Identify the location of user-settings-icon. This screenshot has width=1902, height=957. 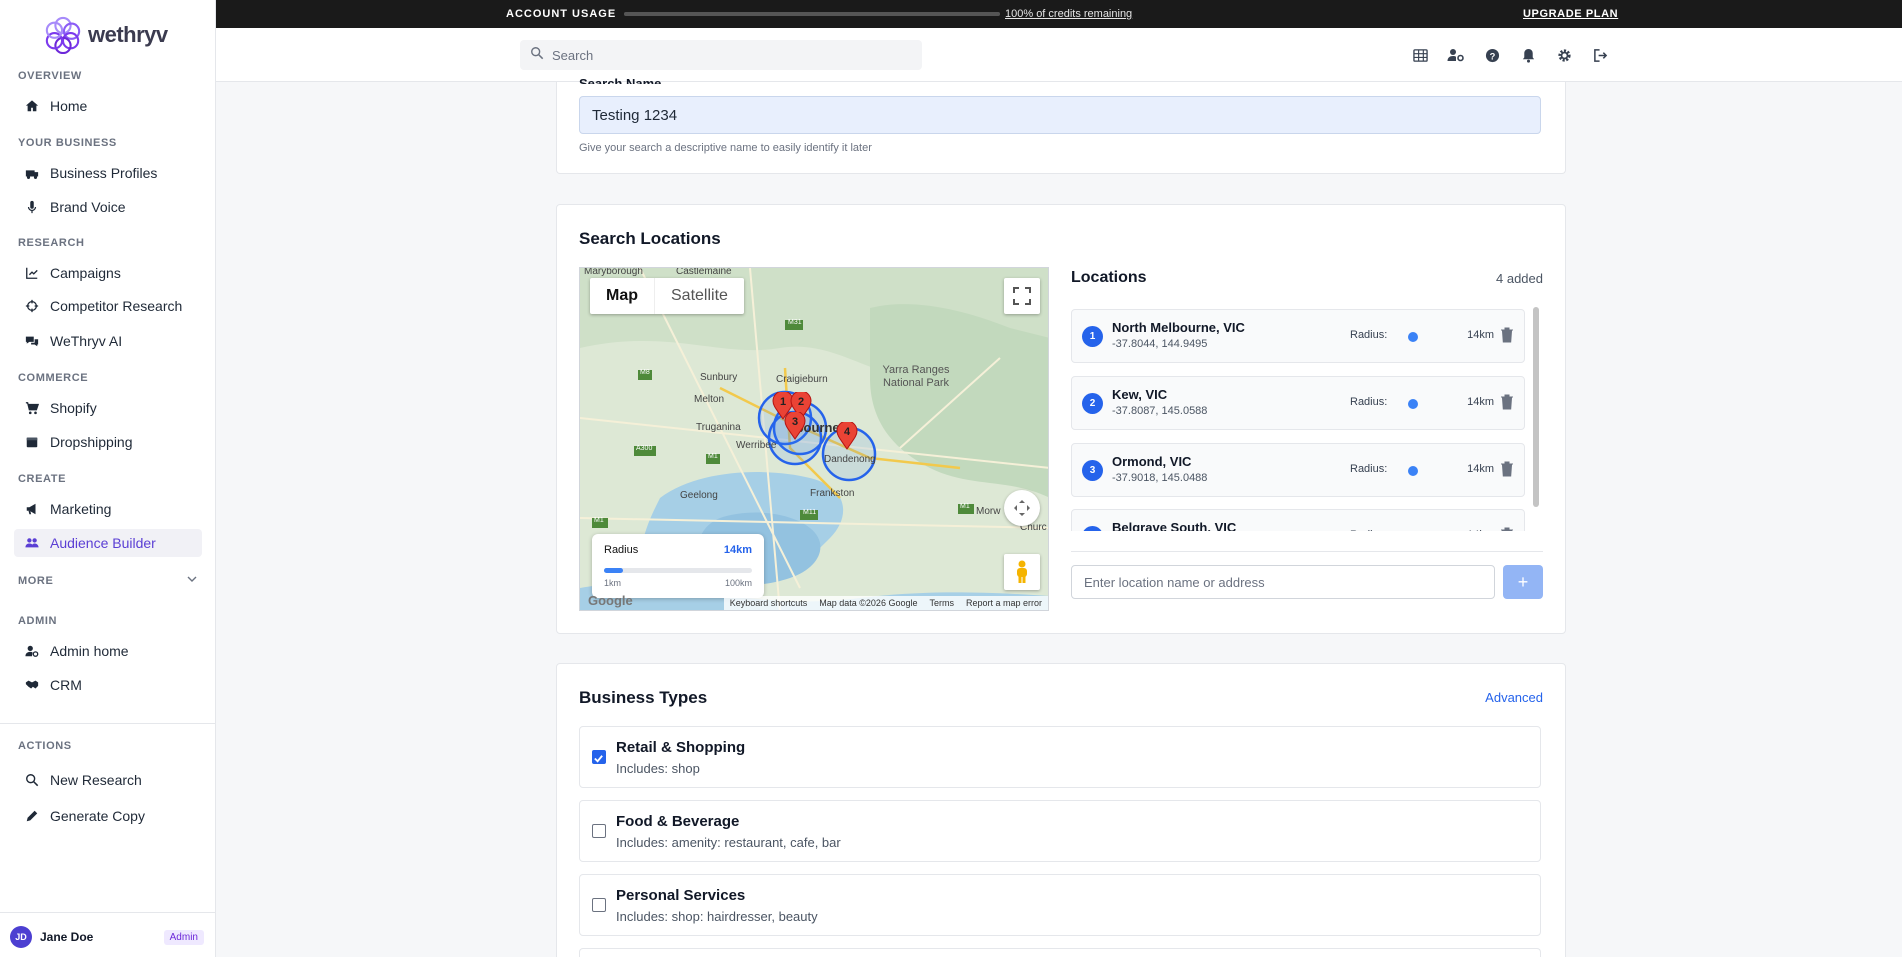
(1456, 55).